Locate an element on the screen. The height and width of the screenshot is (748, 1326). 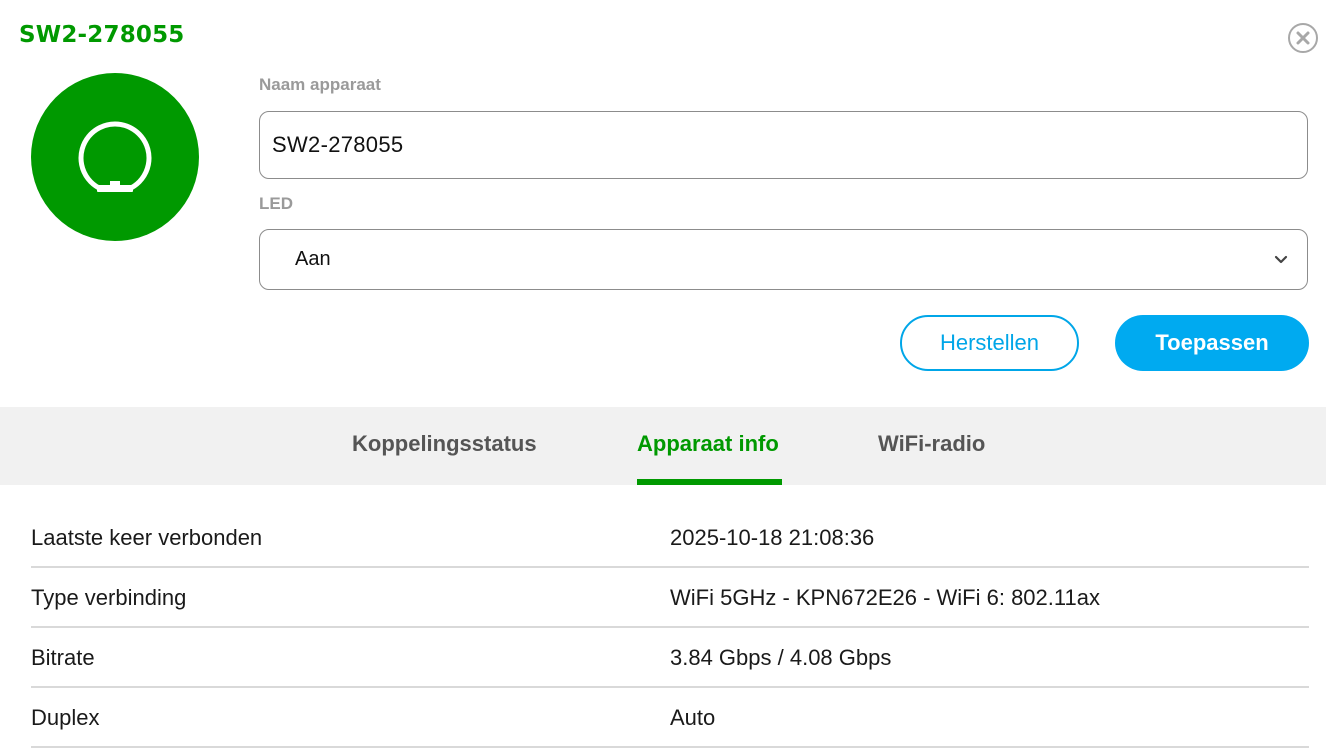
row-key: Type verbinding is located at coordinates (109, 597).